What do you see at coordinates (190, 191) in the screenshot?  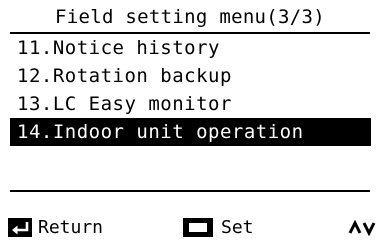 I see `footer-divider` at bounding box center [190, 191].